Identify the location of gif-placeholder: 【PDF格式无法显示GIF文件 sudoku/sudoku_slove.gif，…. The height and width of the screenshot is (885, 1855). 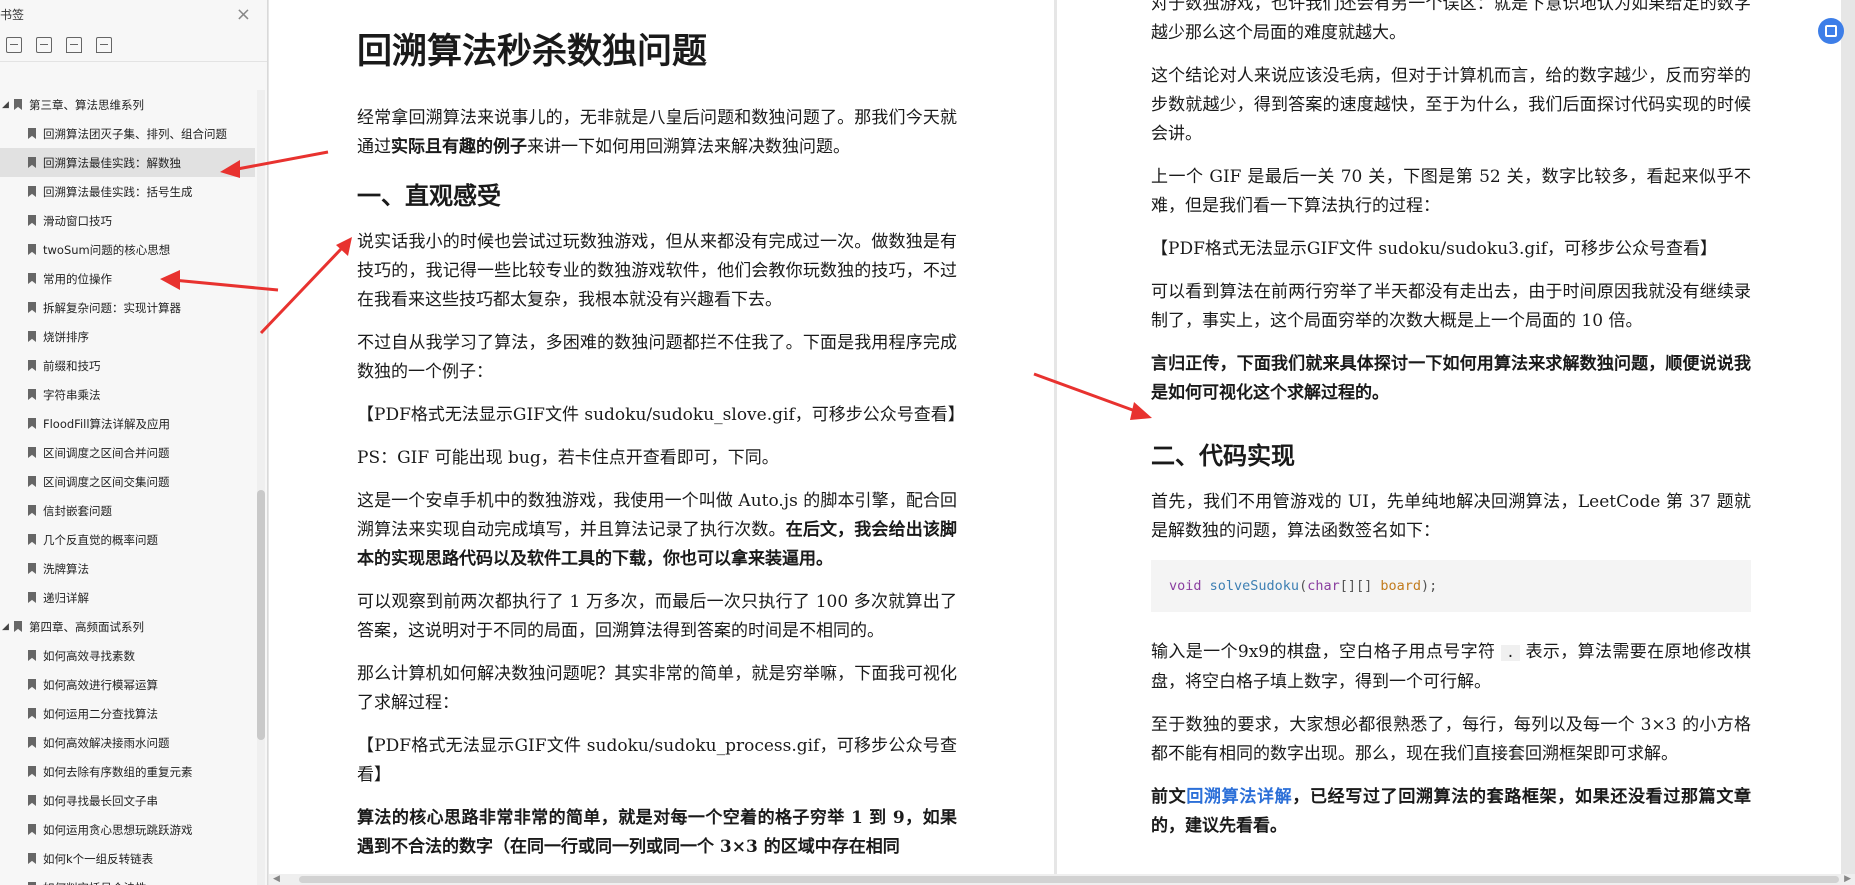
(661, 415).